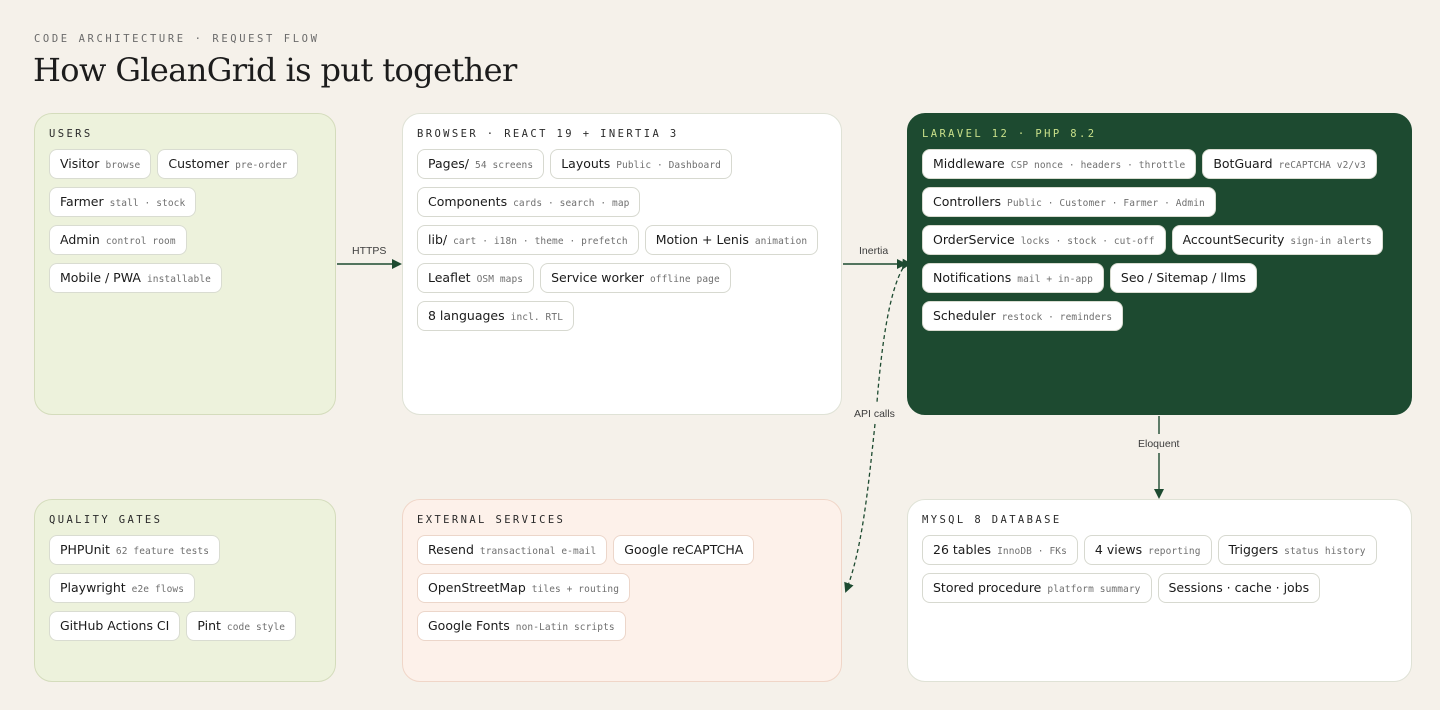 This screenshot has height=710, width=1440. Describe the element at coordinates (992, 520) in the screenshot. I see `panel-title: MYSQL 8 DATABASE` at that location.